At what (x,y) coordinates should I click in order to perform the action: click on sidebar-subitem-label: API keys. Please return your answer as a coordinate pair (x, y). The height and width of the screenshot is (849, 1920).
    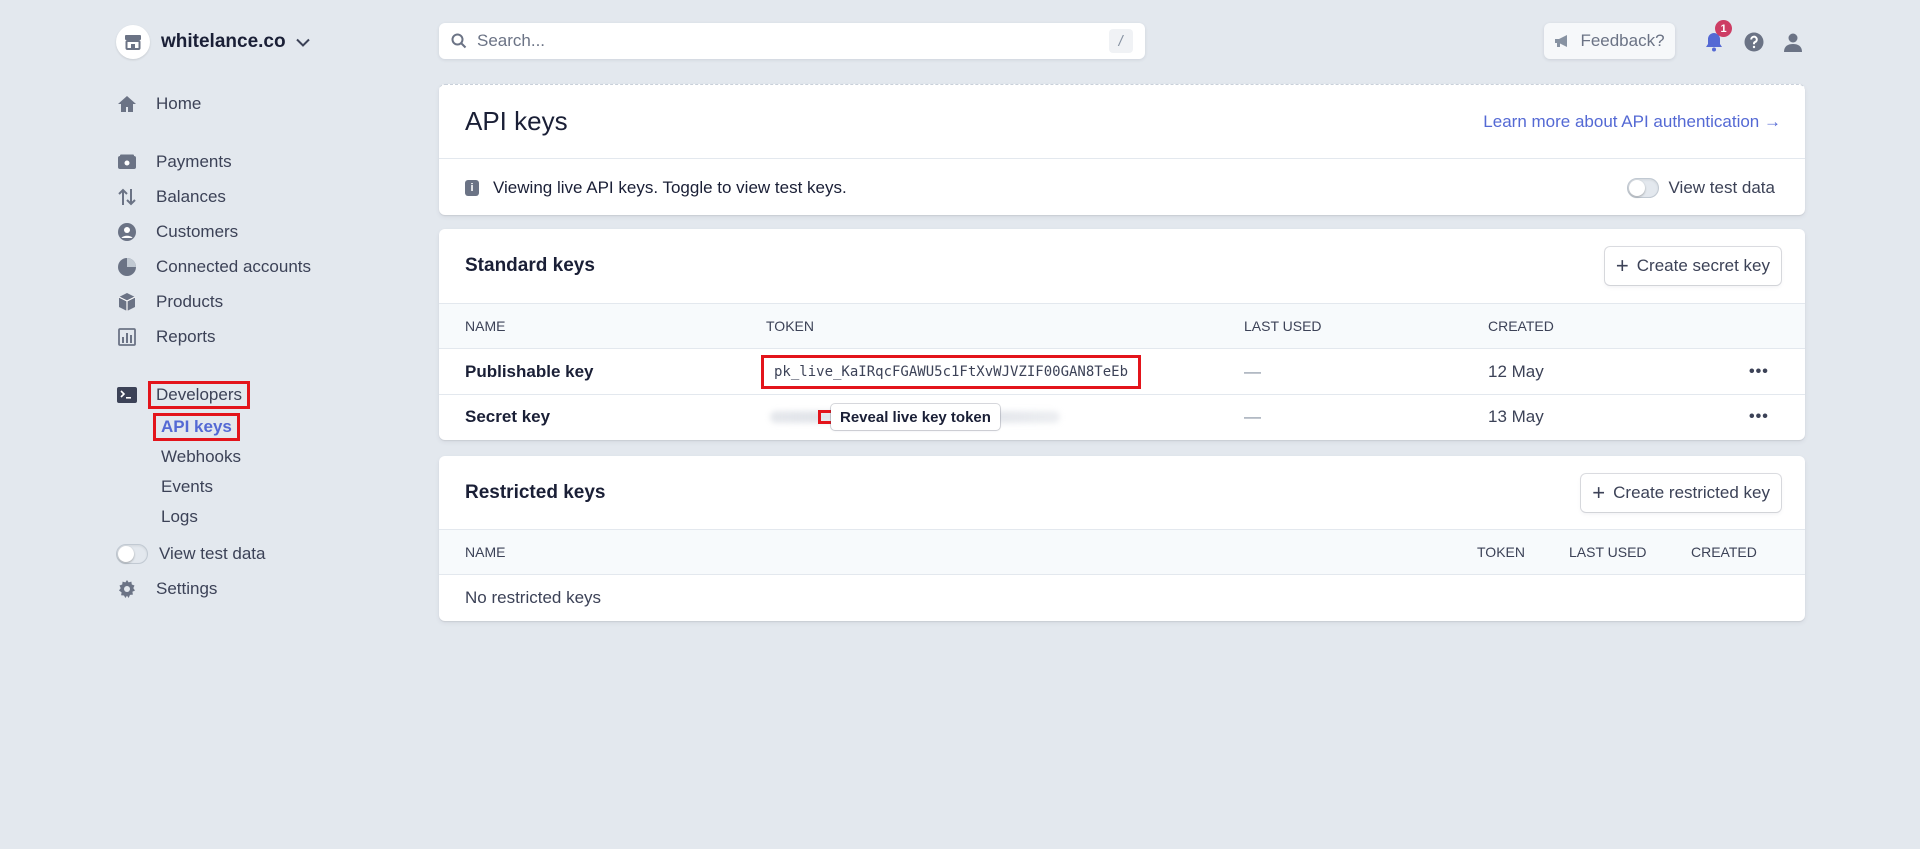
    Looking at the image, I should click on (196, 427).